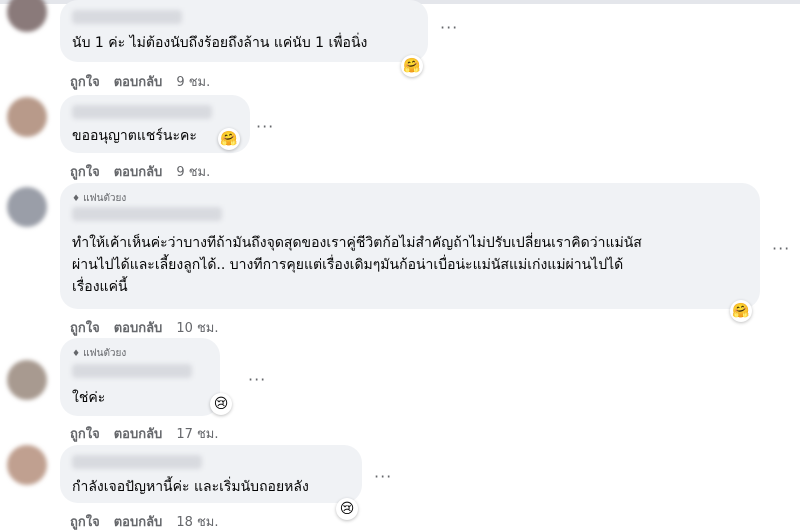  What do you see at coordinates (197, 327) in the screenshot?
I see `timestamp: 10 ชม.` at bounding box center [197, 327].